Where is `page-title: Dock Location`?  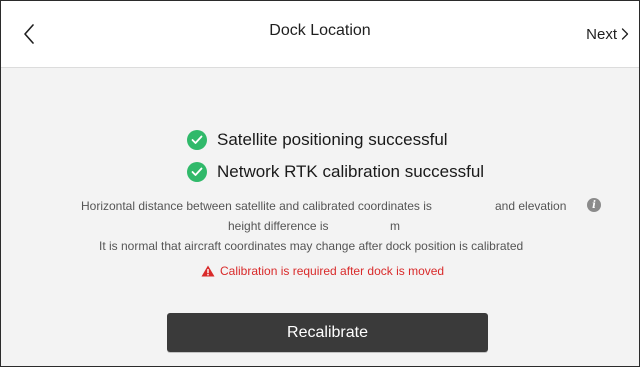
page-title: Dock Location is located at coordinates (320, 30).